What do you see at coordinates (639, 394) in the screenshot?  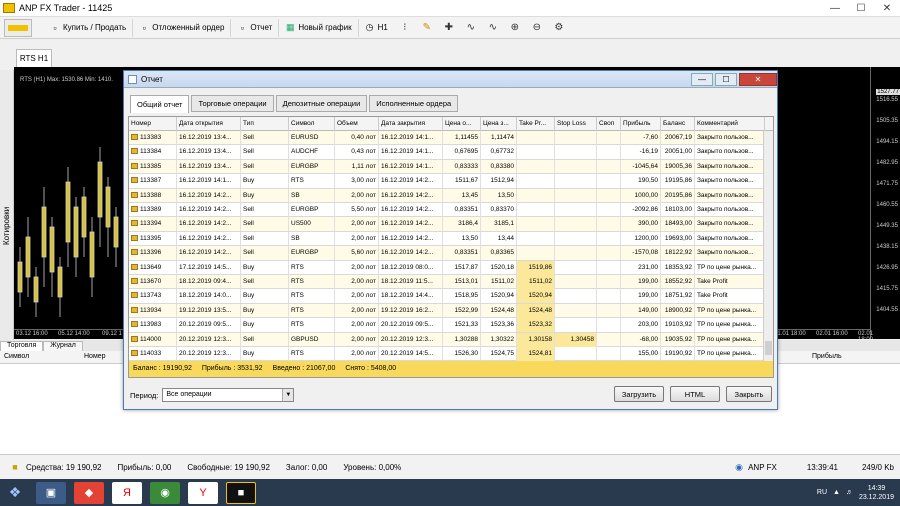 I see `load-button: Загрузить` at bounding box center [639, 394].